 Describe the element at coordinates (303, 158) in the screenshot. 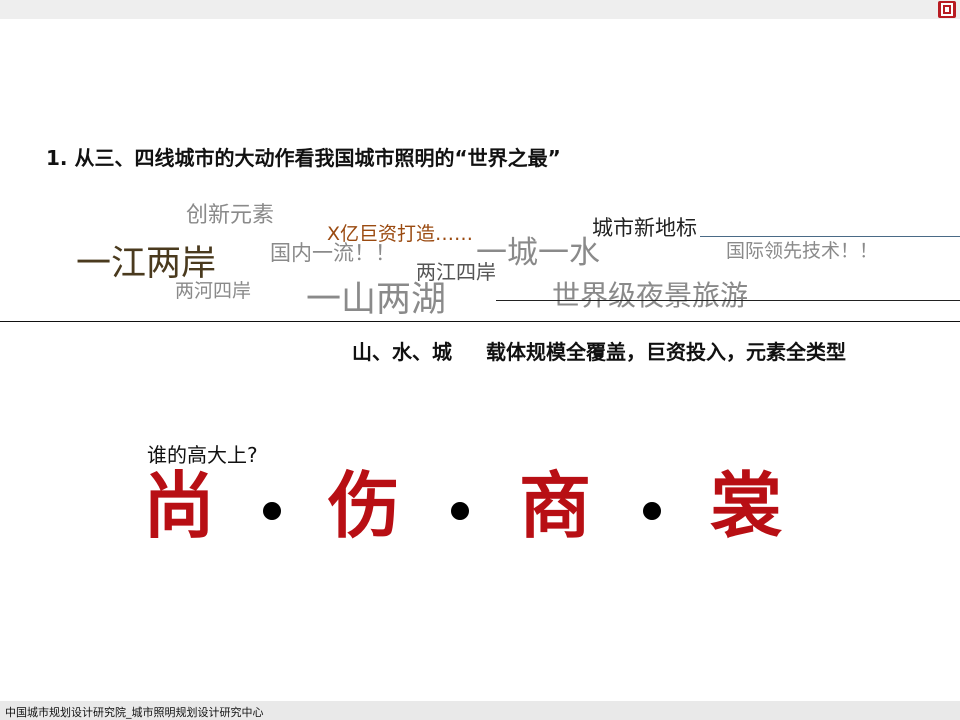

I see `page-heading: 1. 从三、四线城市的大动作看我国城市照明的“世界之最”` at that location.